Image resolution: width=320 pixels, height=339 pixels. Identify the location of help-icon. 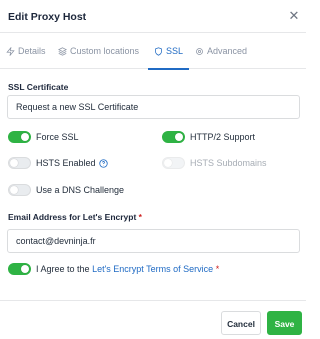
(103, 163).